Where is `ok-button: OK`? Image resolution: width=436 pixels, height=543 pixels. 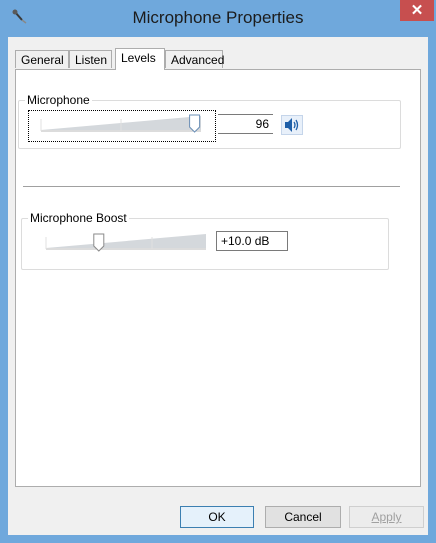 ok-button: OK is located at coordinates (217, 517).